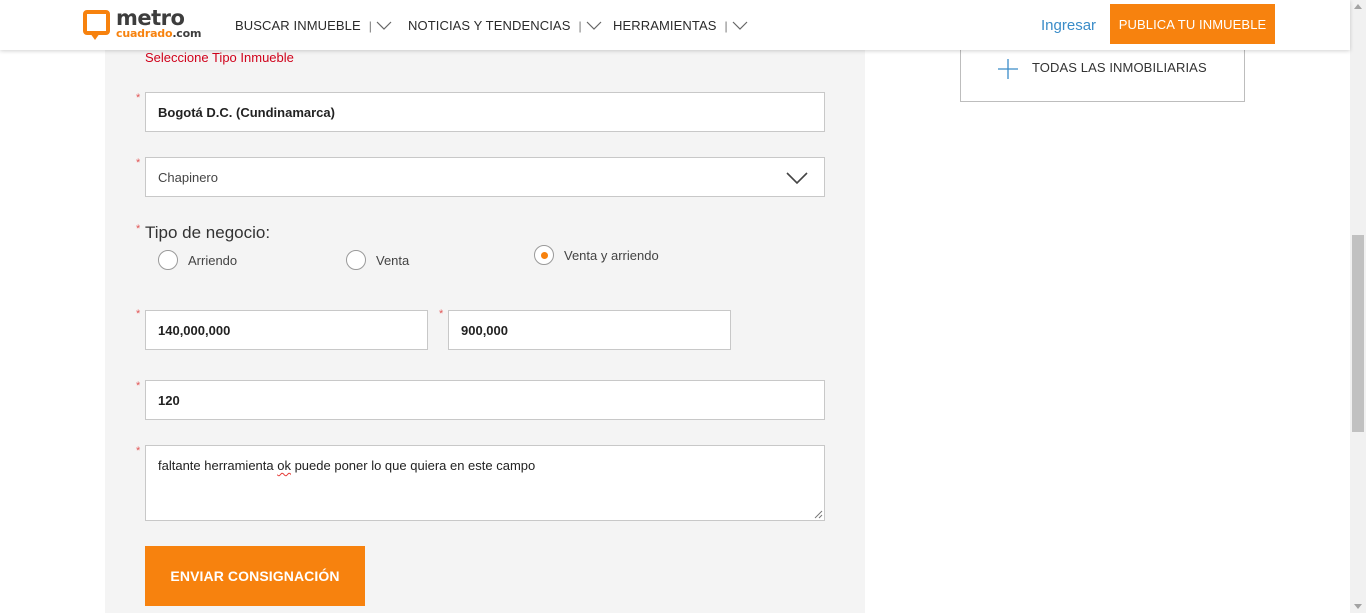  What do you see at coordinates (148, 24) in the screenshot?
I see `site-logo: metro cuadrado.com` at bounding box center [148, 24].